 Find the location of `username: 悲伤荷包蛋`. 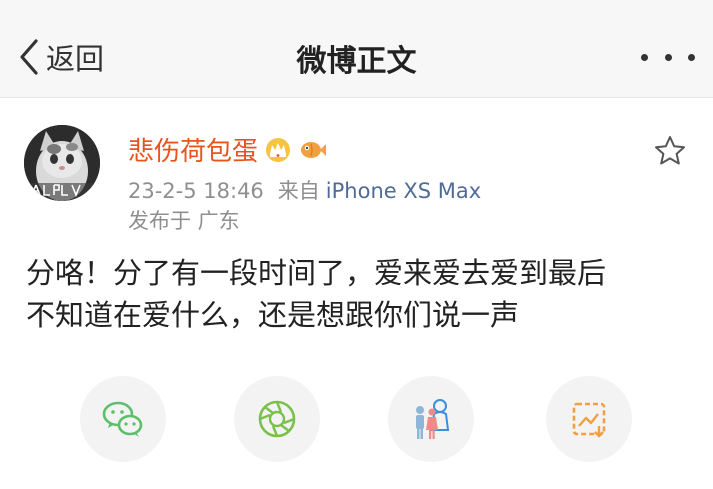

username: 悲伤荷包蛋 is located at coordinates (227, 149).